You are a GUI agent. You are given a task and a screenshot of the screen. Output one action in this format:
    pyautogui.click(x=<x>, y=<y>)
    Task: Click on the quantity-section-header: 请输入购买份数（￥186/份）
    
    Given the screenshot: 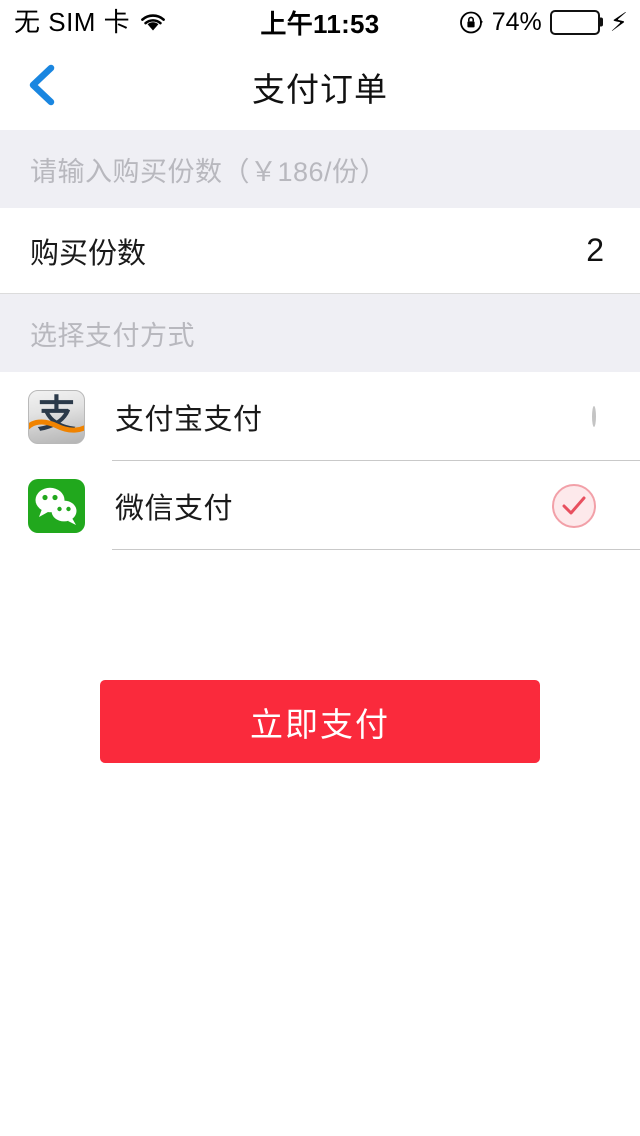 What is the action you would take?
    pyautogui.click(x=320, y=169)
    